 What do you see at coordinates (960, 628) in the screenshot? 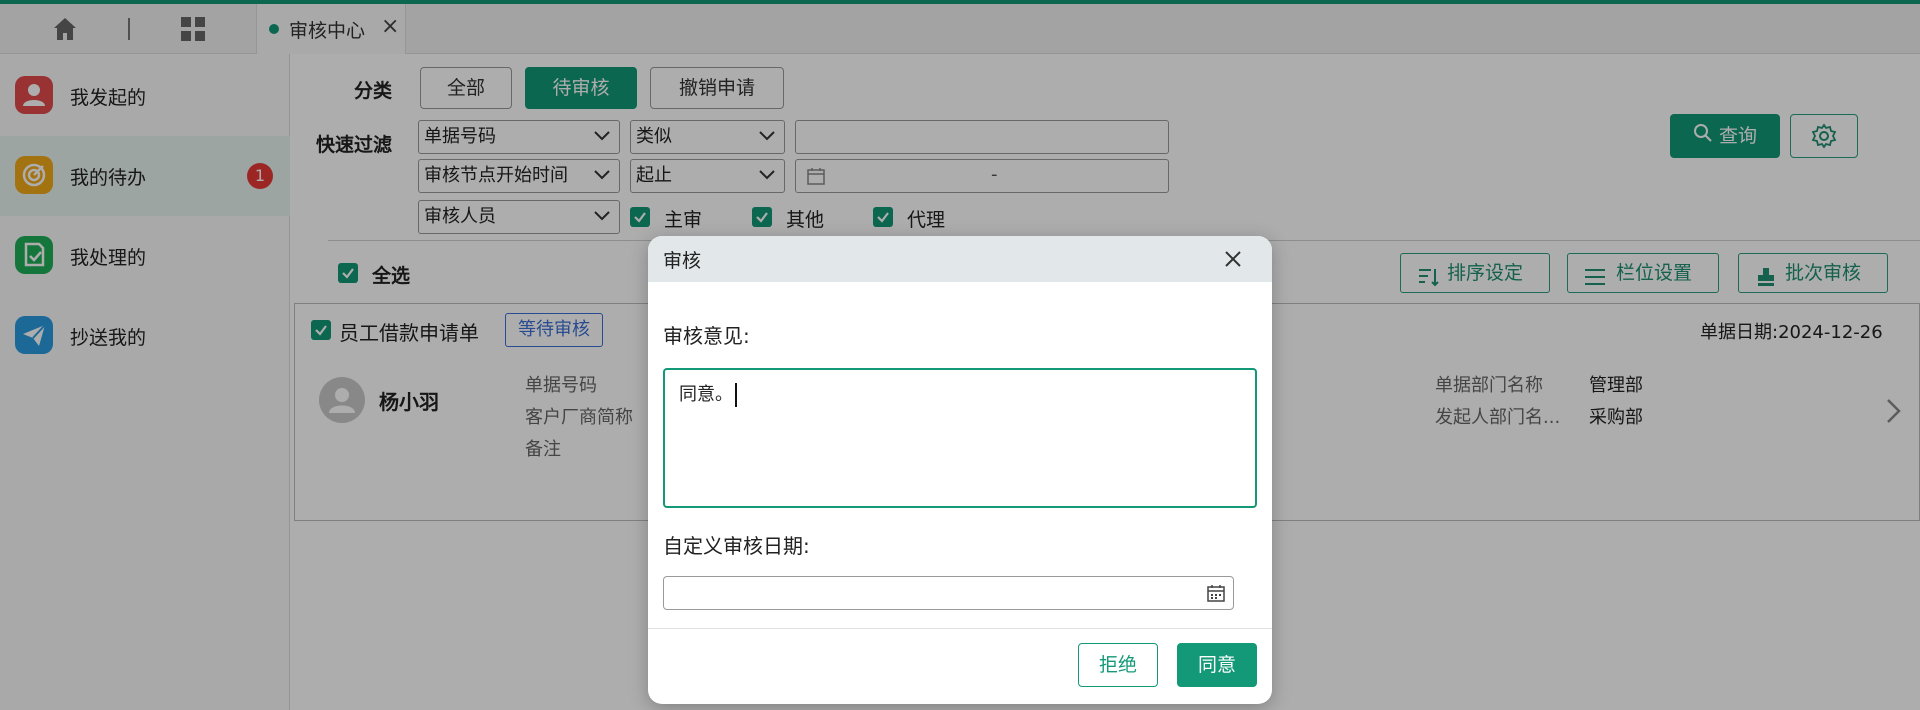
I see `dialog-footer-divider` at bounding box center [960, 628].